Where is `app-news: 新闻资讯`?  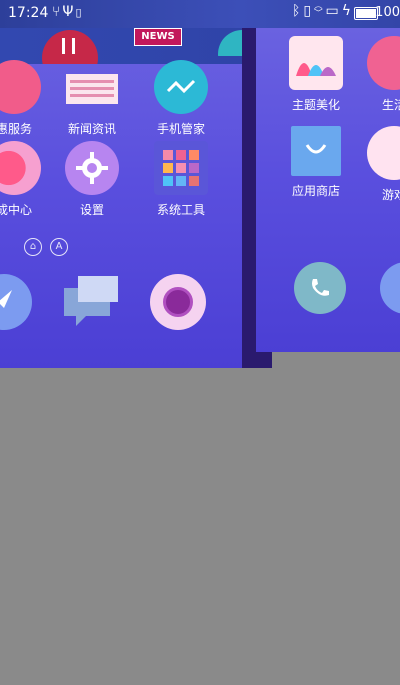 app-news: 新闻资讯 is located at coordinates (92, 98).